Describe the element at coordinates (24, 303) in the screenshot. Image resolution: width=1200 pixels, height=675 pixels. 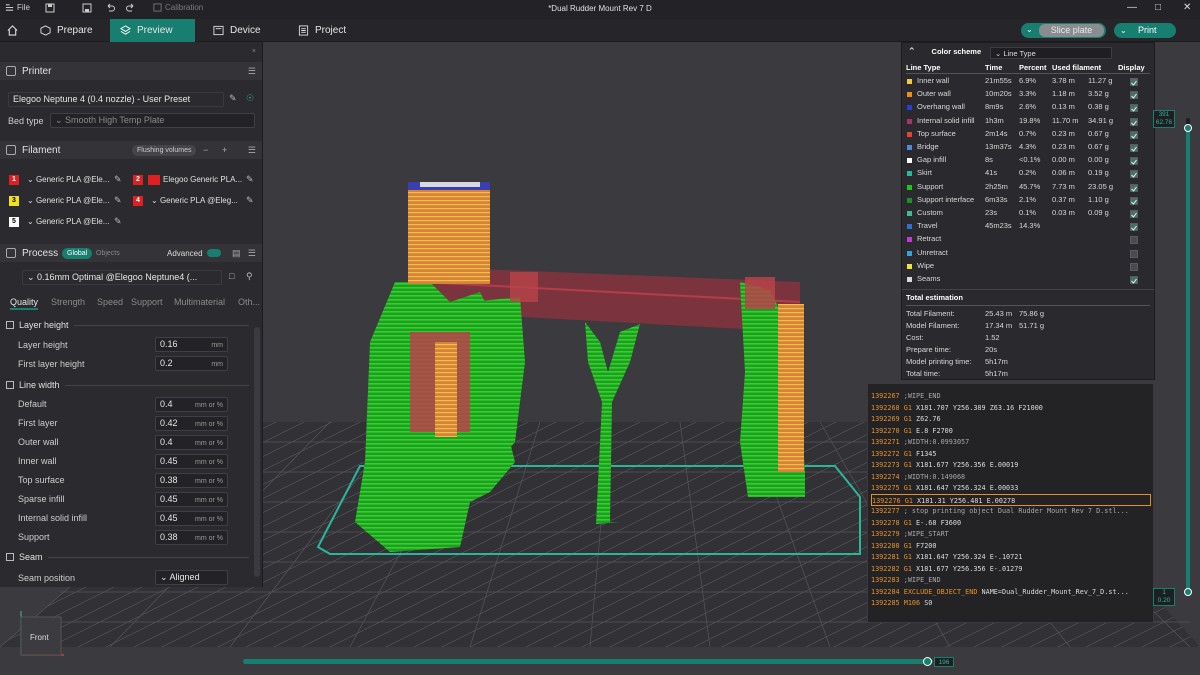
I see `tab-quality: Quality` at that location.